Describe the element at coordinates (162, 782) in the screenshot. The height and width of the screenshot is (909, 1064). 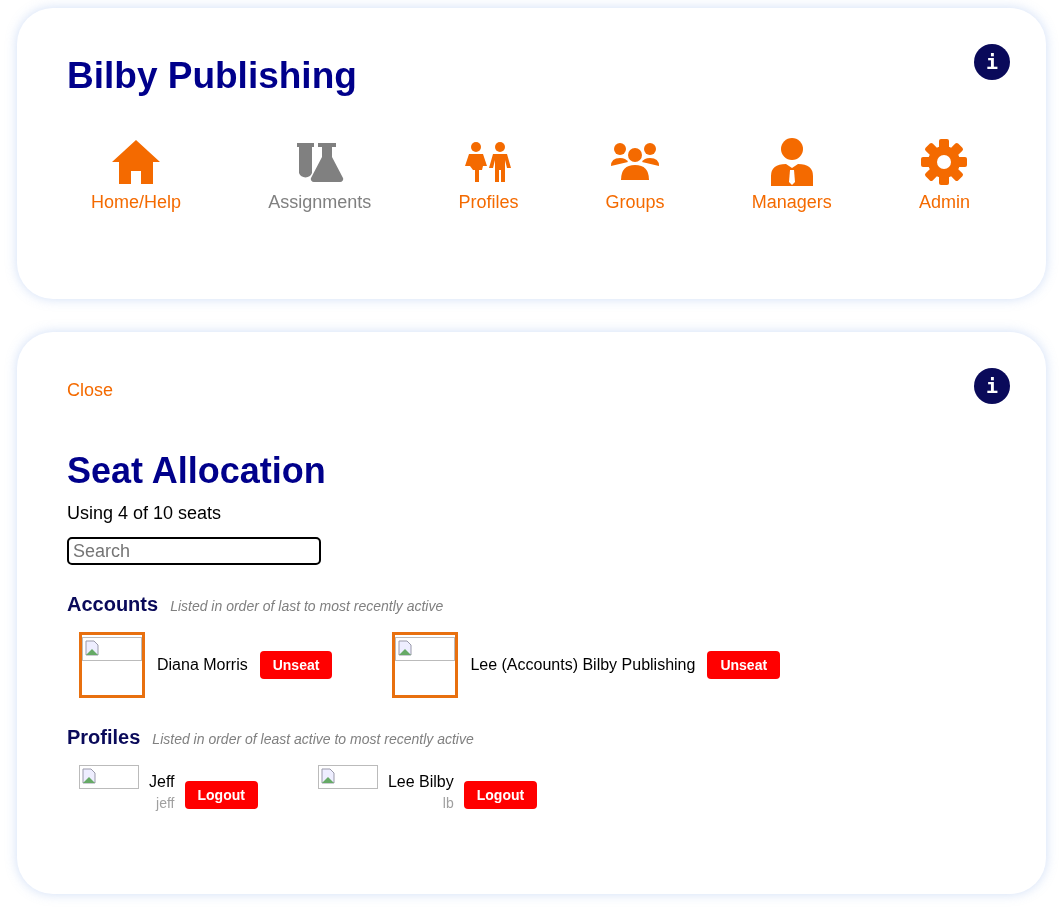
I see `profile-name: Jeff` at that location.